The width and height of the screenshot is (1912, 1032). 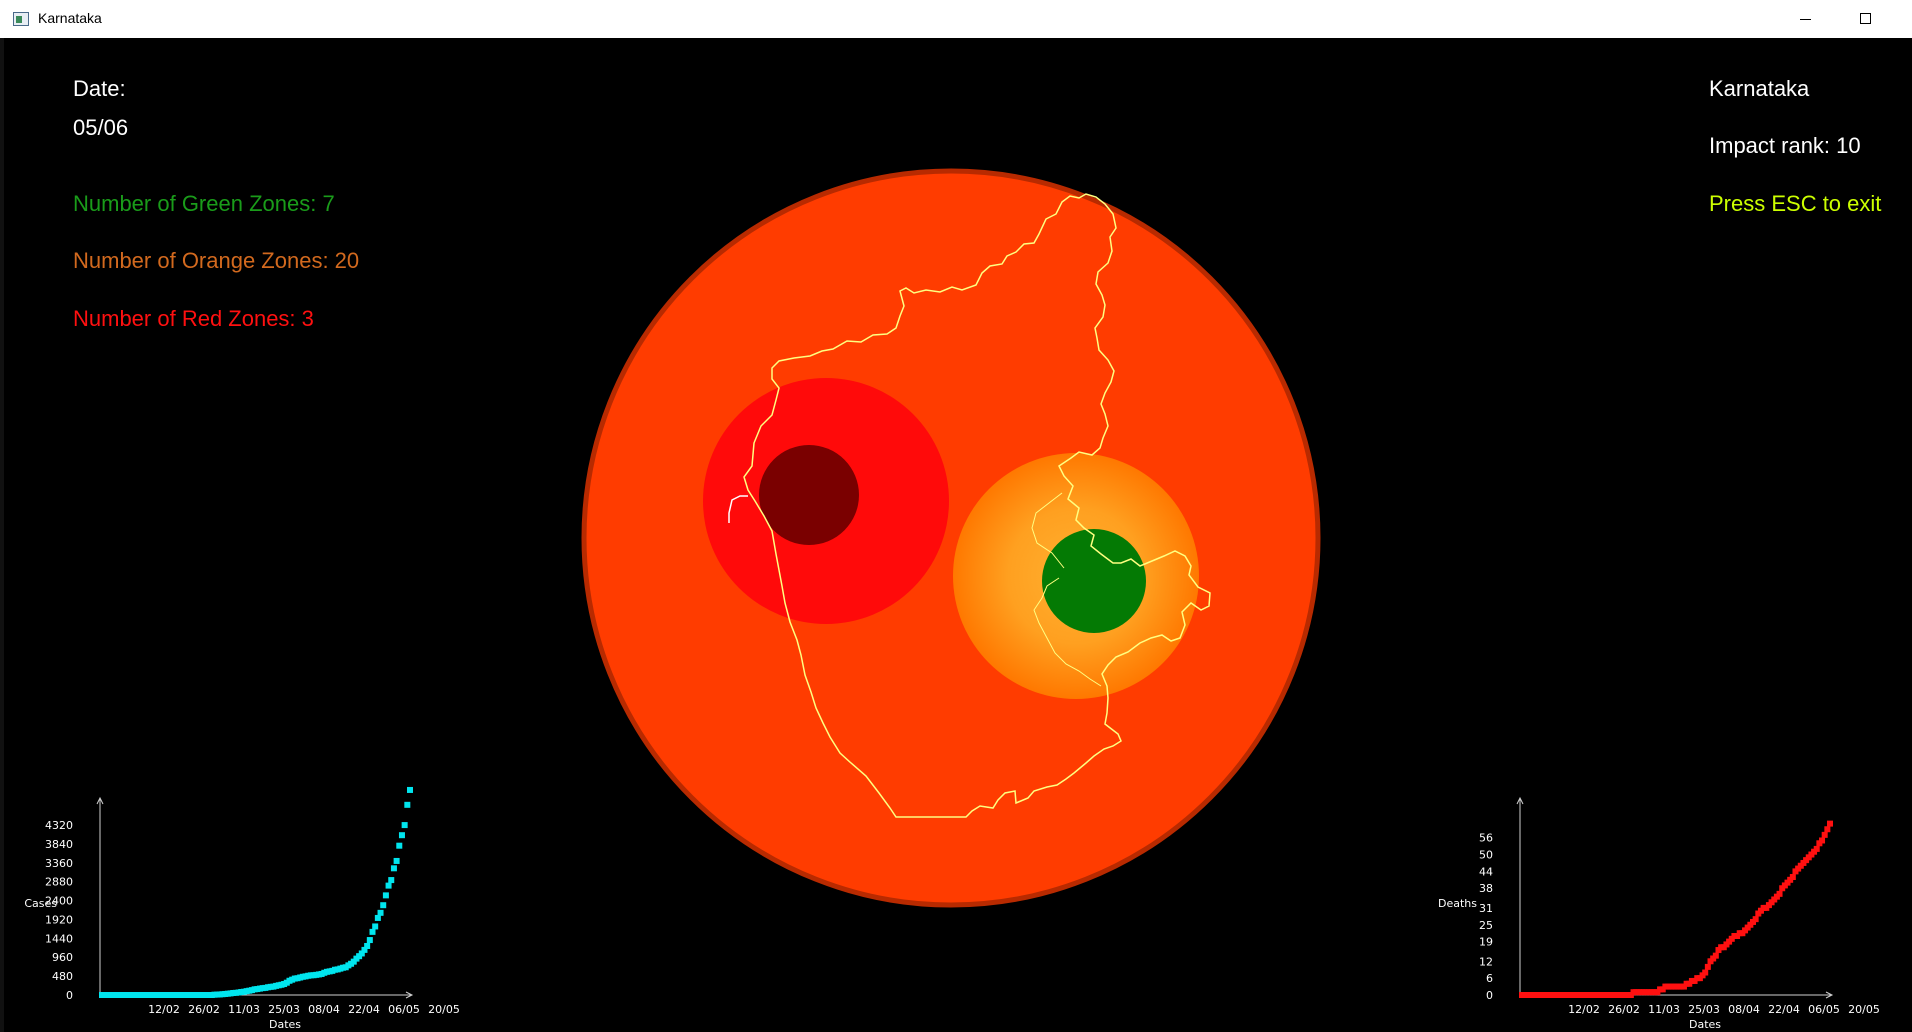 What do you see at coordinates (1486, 942) in the screenshot?
I see `deaths-y-tick-label: 19` at bounding box center [1486, 942].